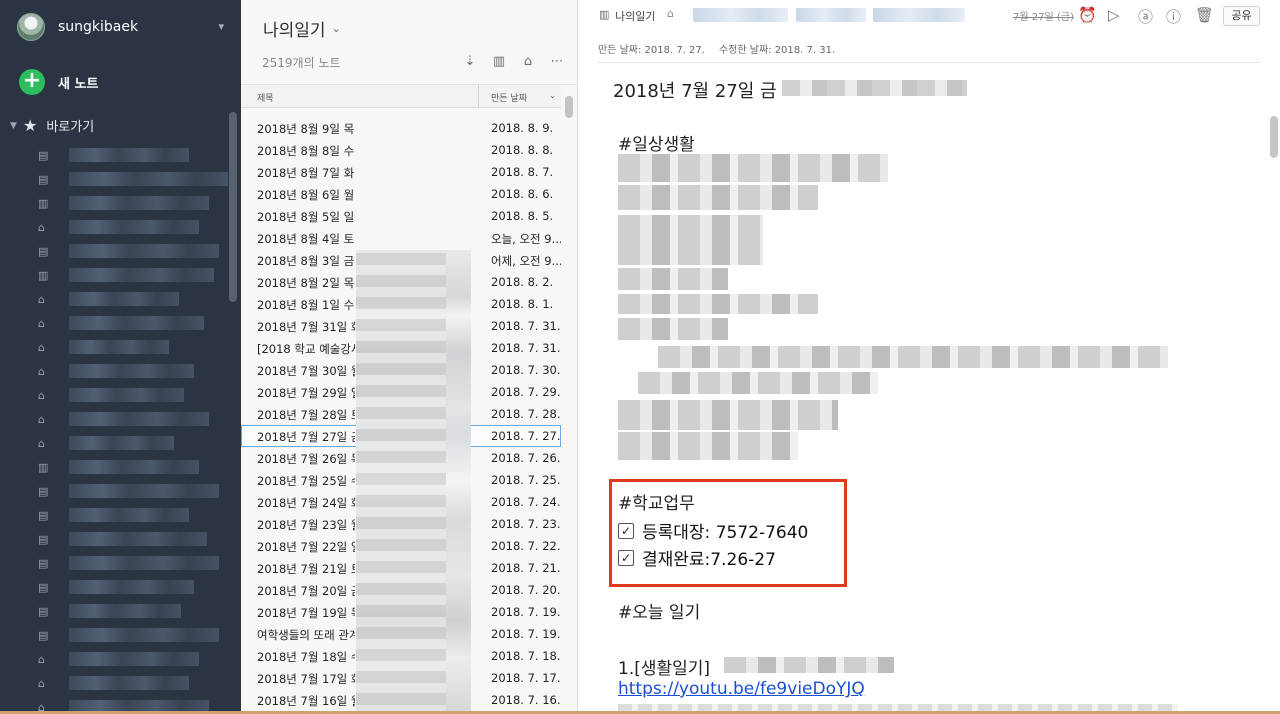 The image size is (1280, 714). Describe the element at coordinates (306, 393) in the screenshot. I see `note-title: 2018년 7월 29일 일` at that location.